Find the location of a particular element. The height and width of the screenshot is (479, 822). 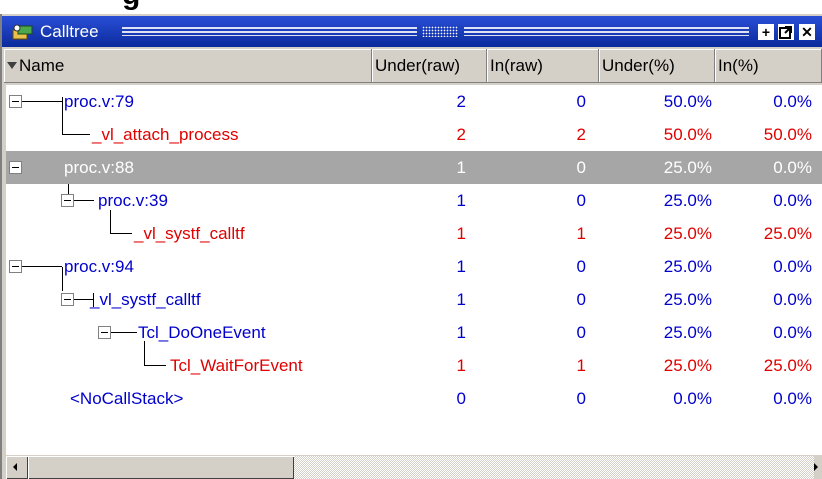

table-row: _vl_attach_process 2 2 50.0% 50.0% is located at coordinates (414, 134).